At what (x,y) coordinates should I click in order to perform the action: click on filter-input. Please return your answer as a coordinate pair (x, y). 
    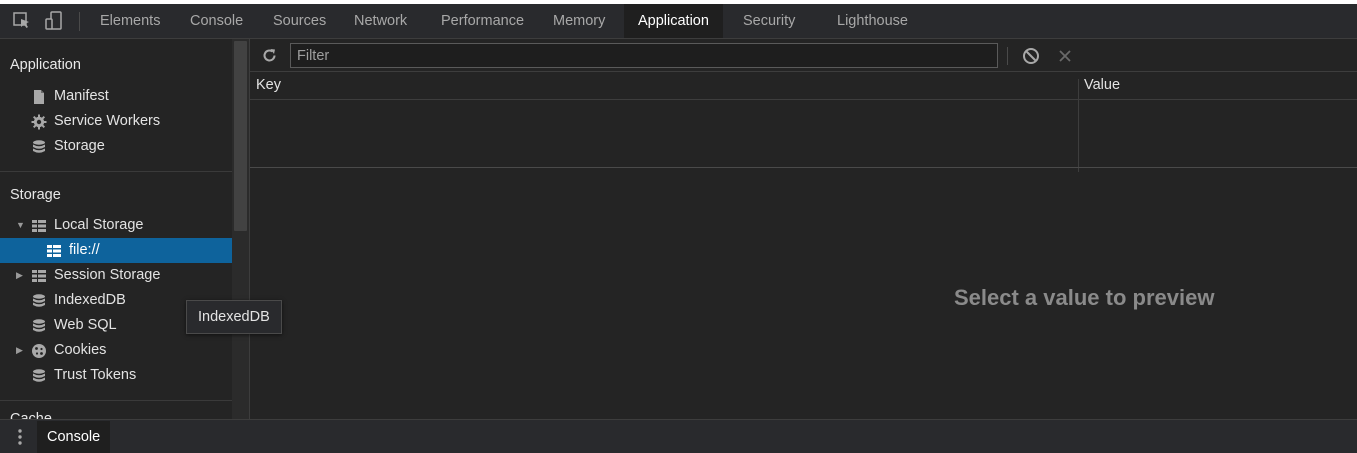
    Looking at the image, I should click on (644, 55).